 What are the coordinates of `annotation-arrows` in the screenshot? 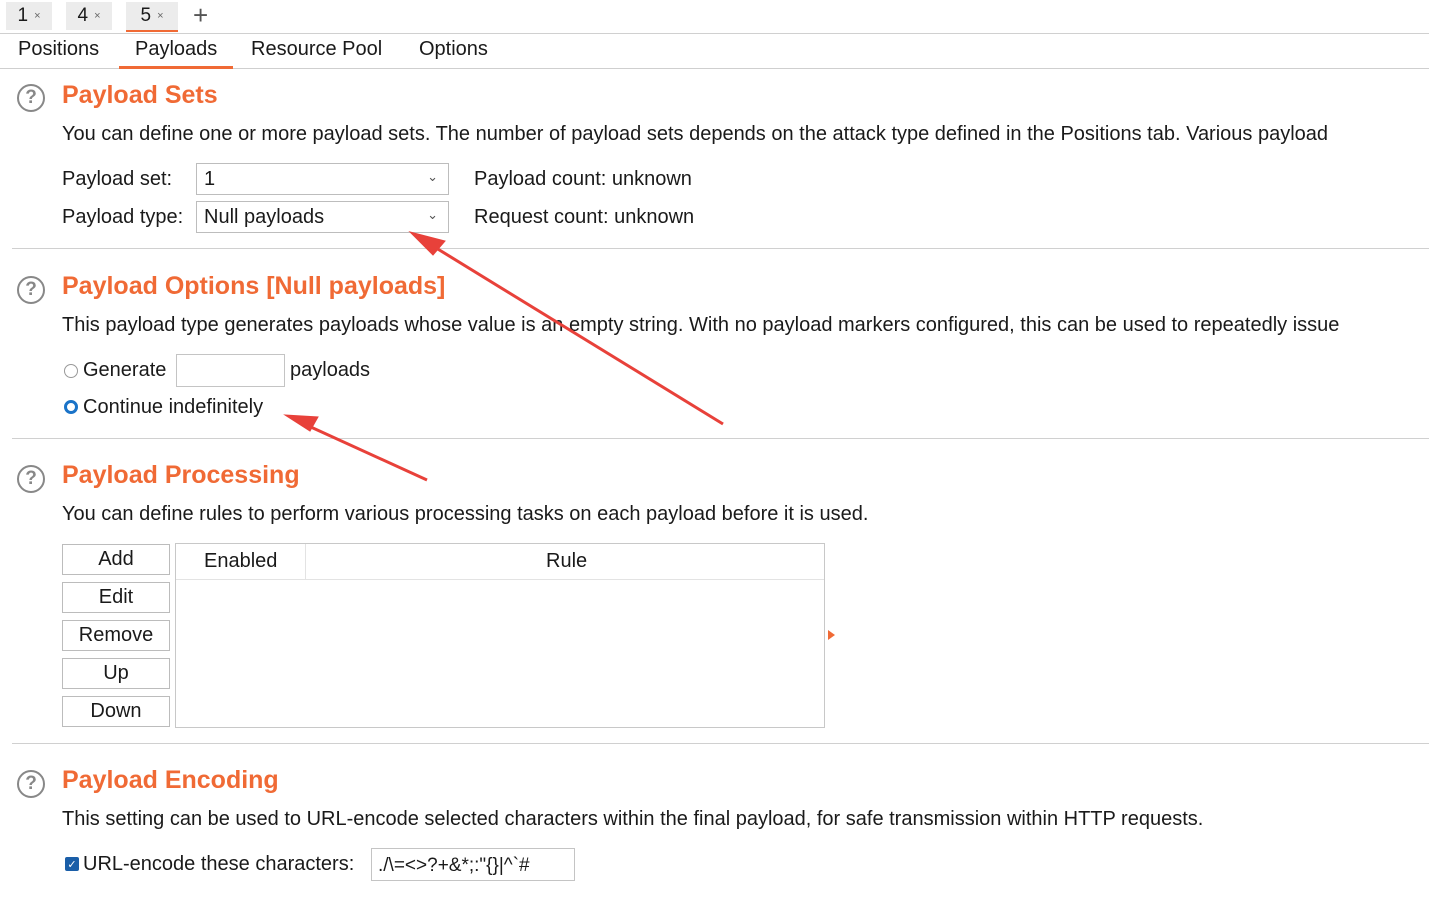 It's located at (503, 356).